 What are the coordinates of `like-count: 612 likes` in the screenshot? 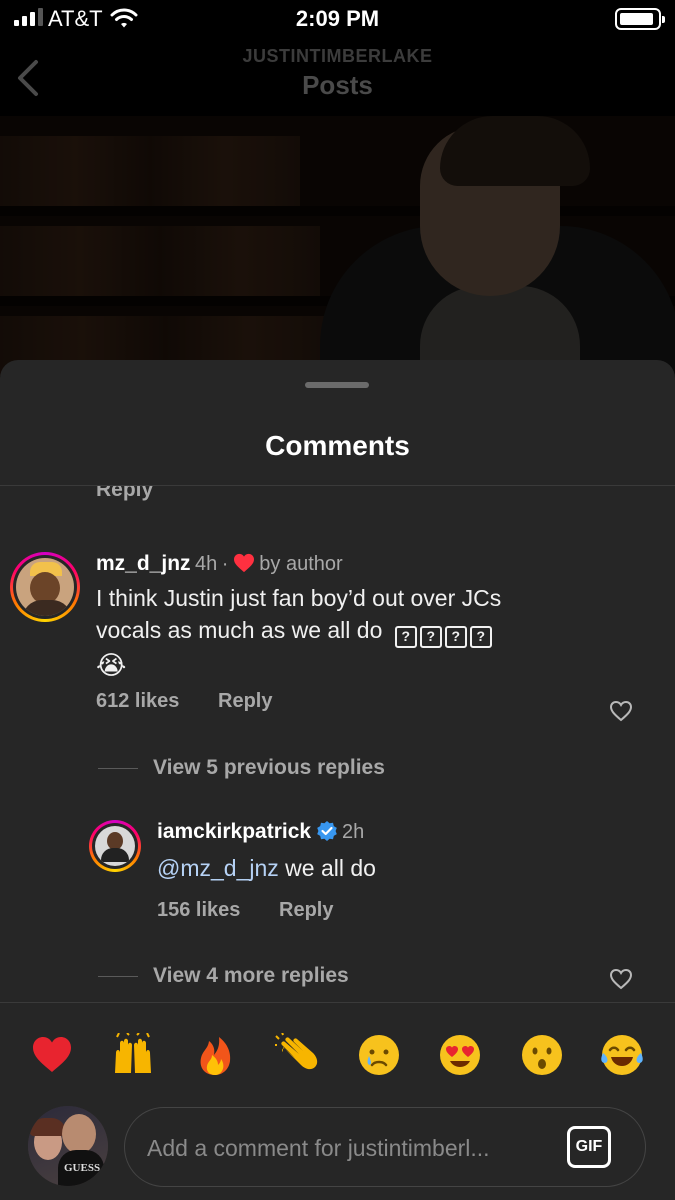 It's located at (137, 701).